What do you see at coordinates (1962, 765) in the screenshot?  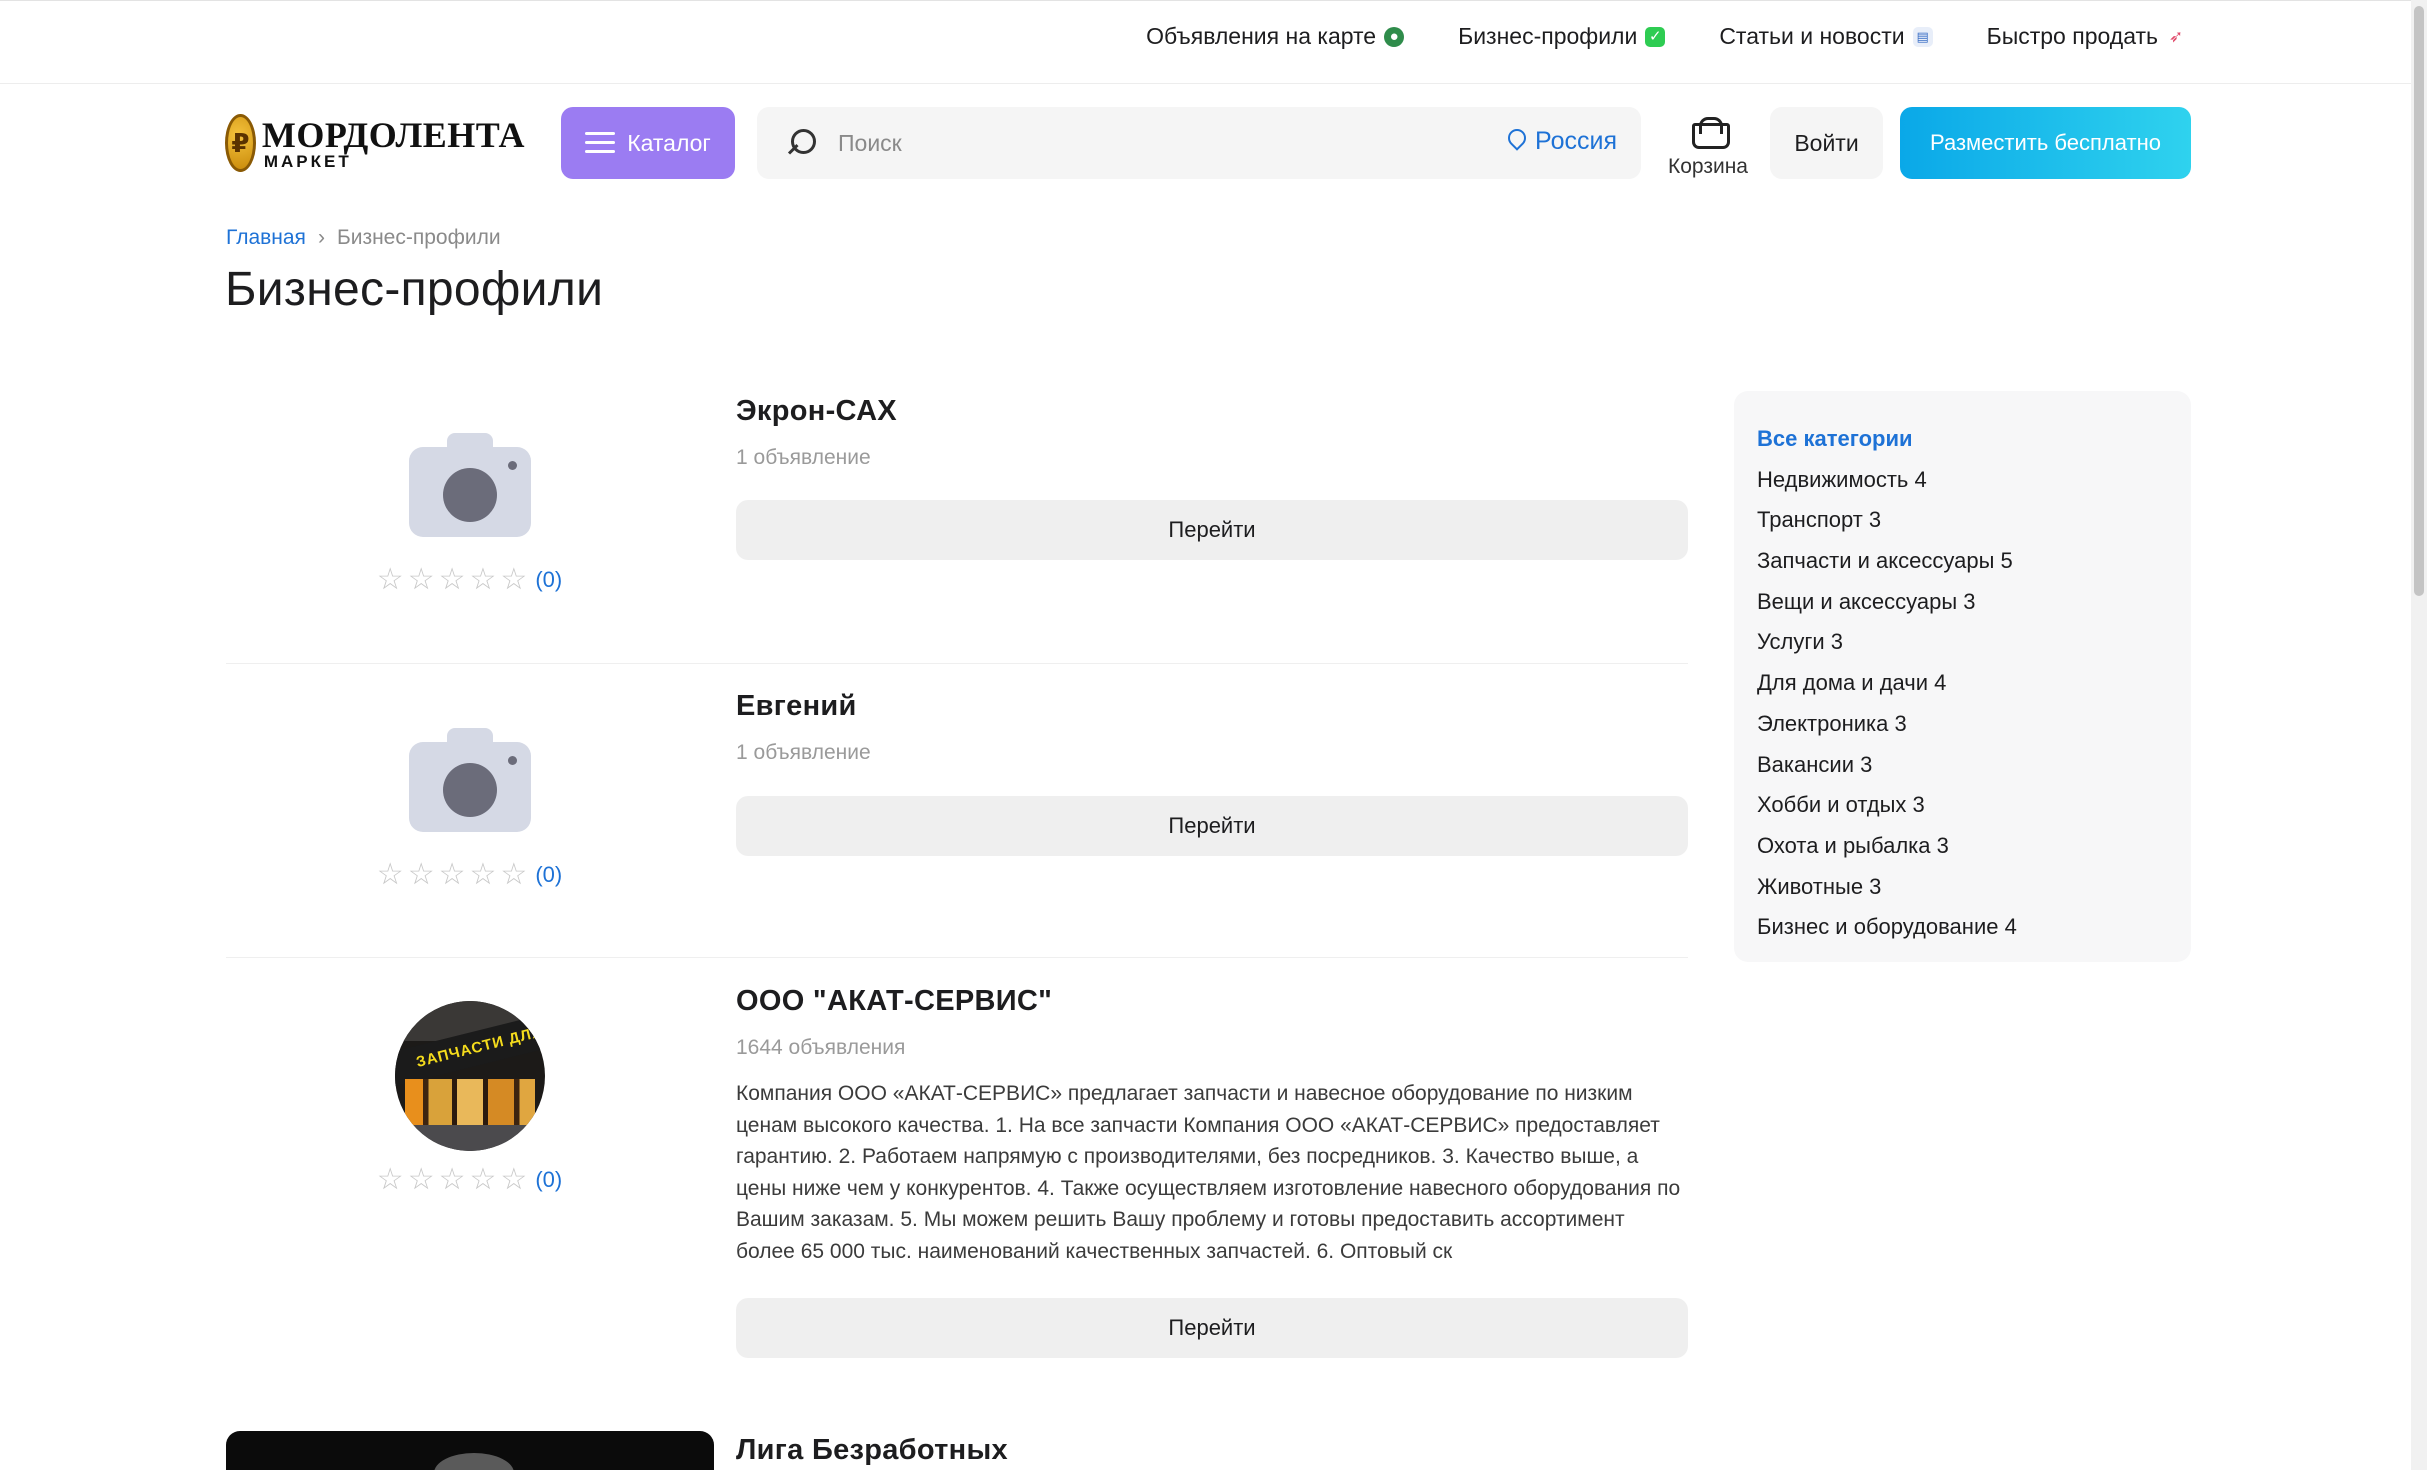 I see `sidebar-item-jobs: Вакансии 3` at bounding box center [1962, 765].